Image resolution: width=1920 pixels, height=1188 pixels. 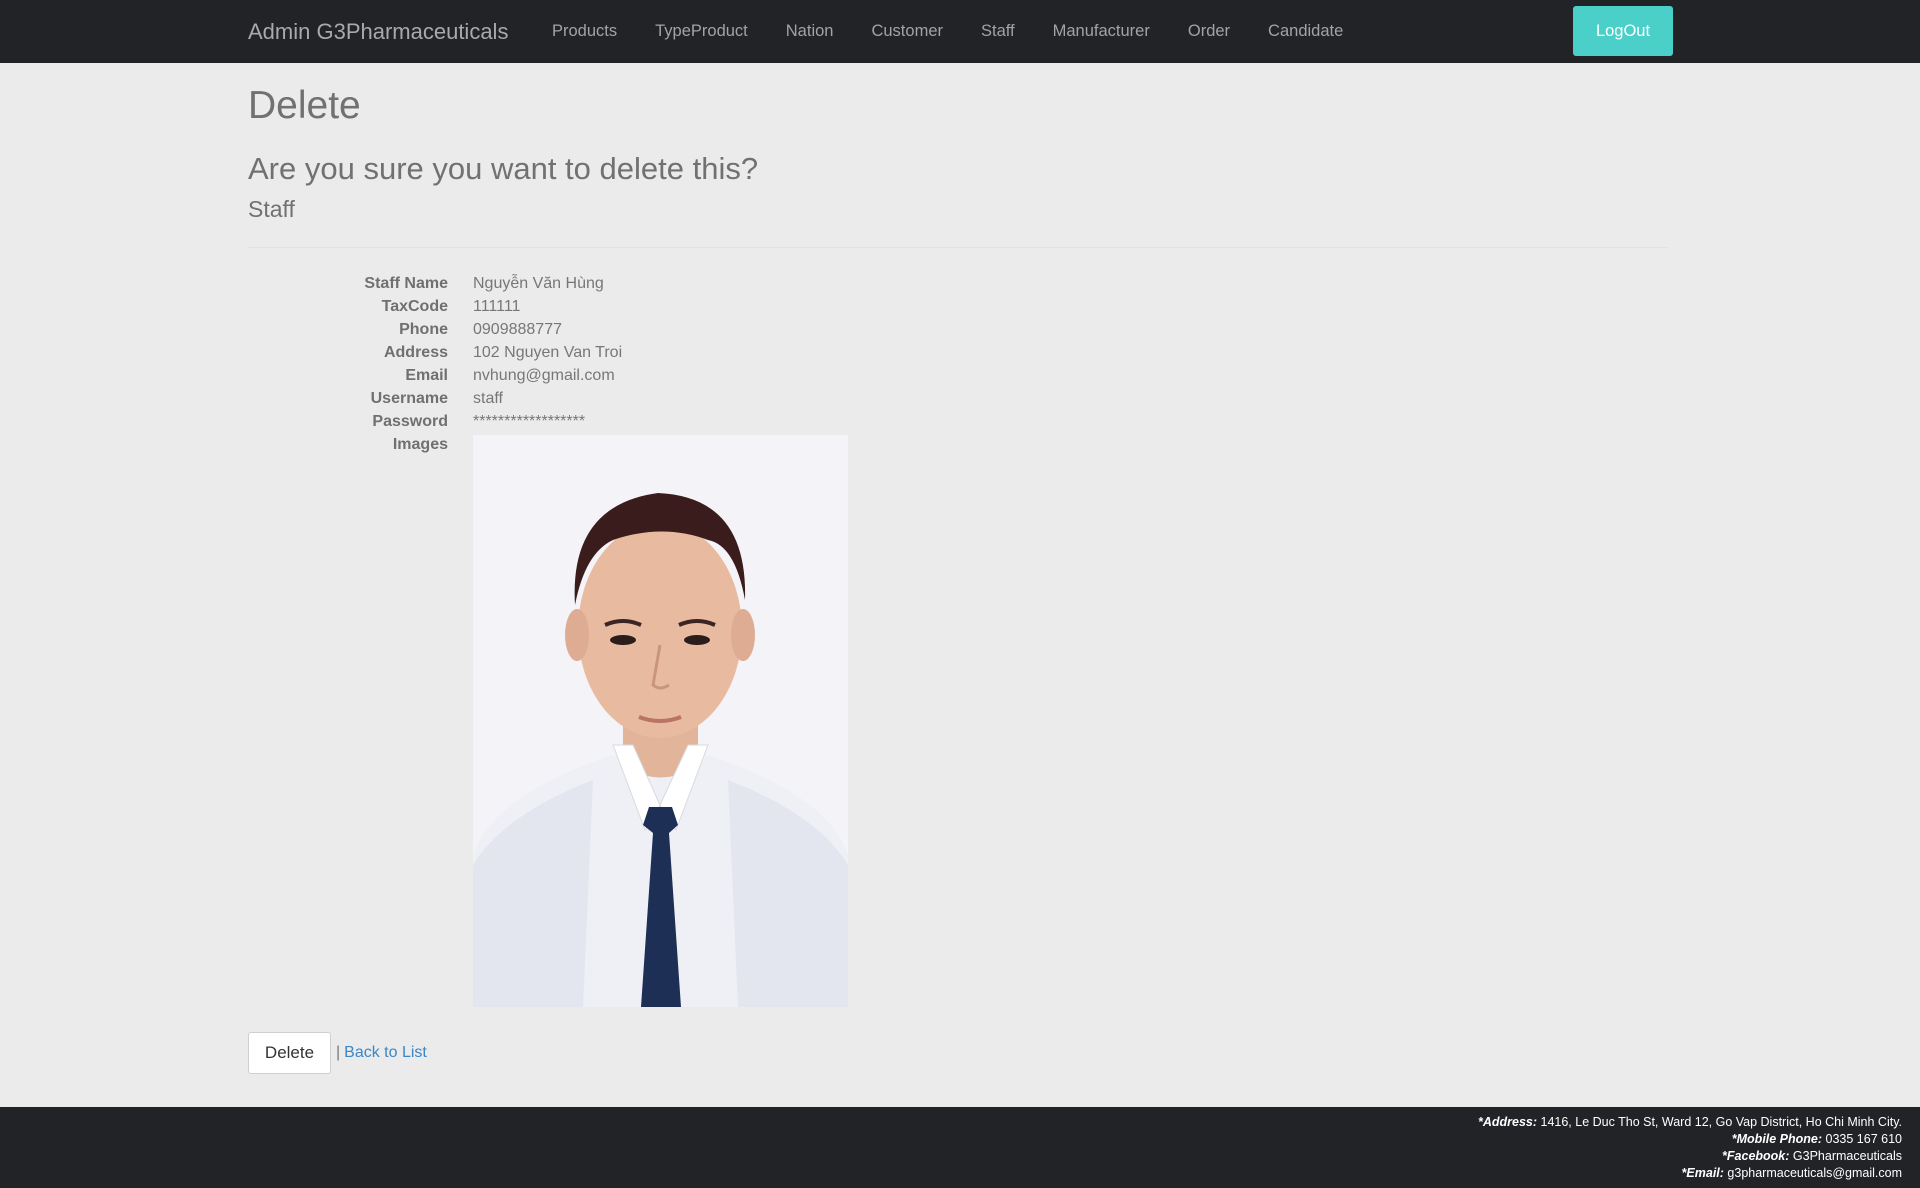 I want to click on nav-item-typeproduct: TypeProduct, so click(x=701, y=31).